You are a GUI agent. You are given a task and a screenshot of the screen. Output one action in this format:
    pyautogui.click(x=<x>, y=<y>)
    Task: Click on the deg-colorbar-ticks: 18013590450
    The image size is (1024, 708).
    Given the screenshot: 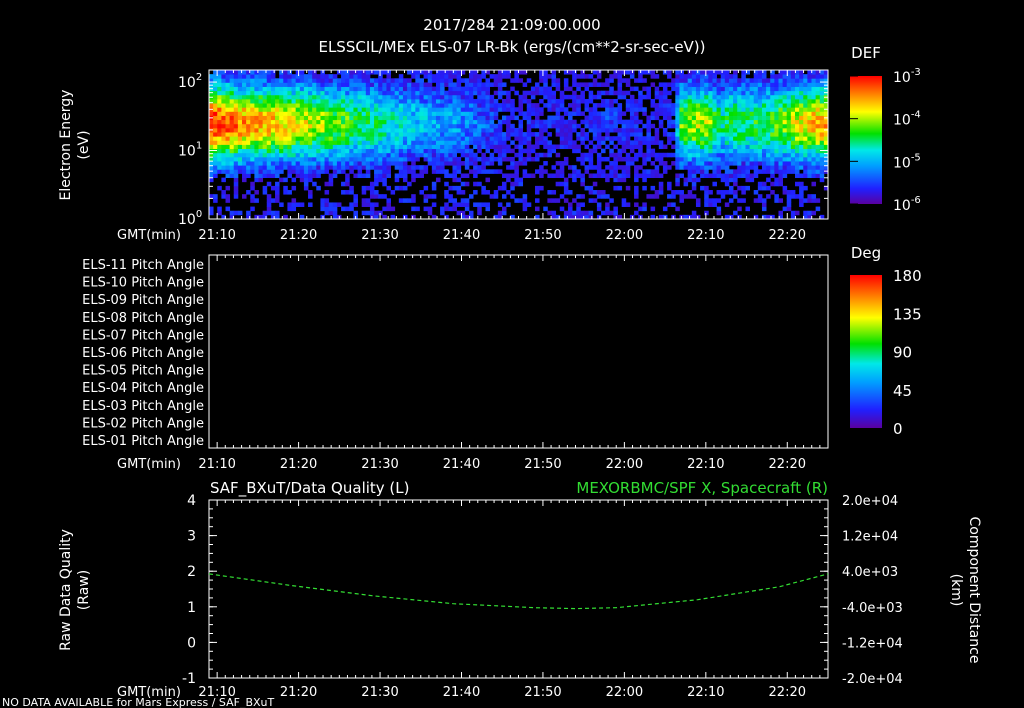 What is the action you would take?
    pyautogui.click(x=907, y=352)
    